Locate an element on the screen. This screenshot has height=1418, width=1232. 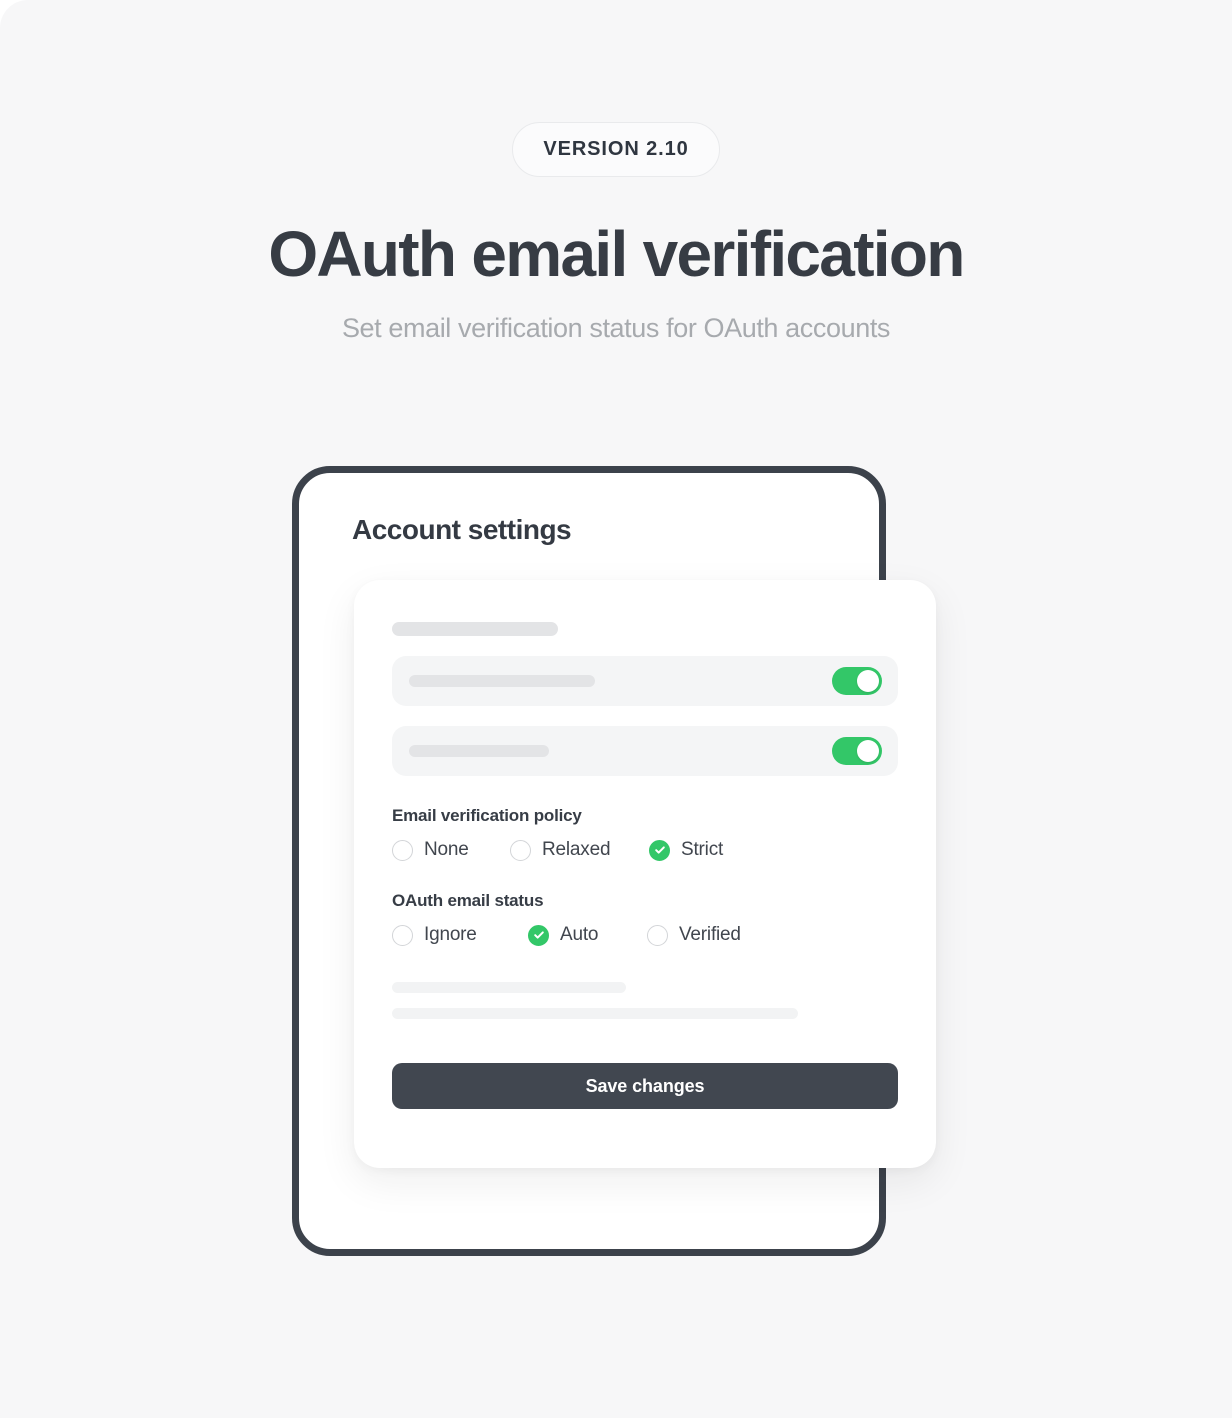
radio-group-email-verification-policy: None Relaxed Strict is located at coordinates (645, 850).